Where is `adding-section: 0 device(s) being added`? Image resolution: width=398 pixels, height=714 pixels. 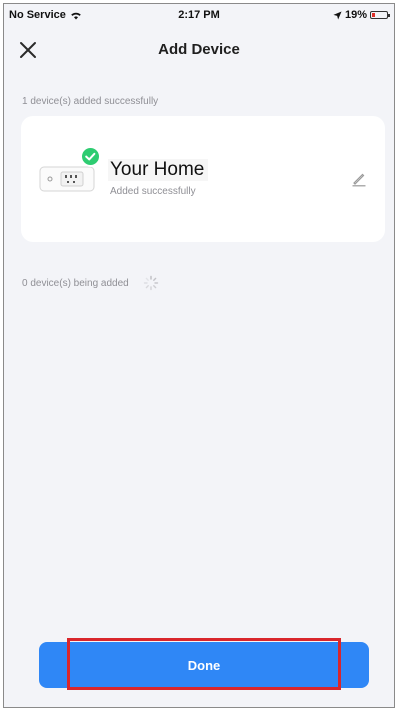 adding-section: 0 device(s) being added is located at coordinates (90, 283).